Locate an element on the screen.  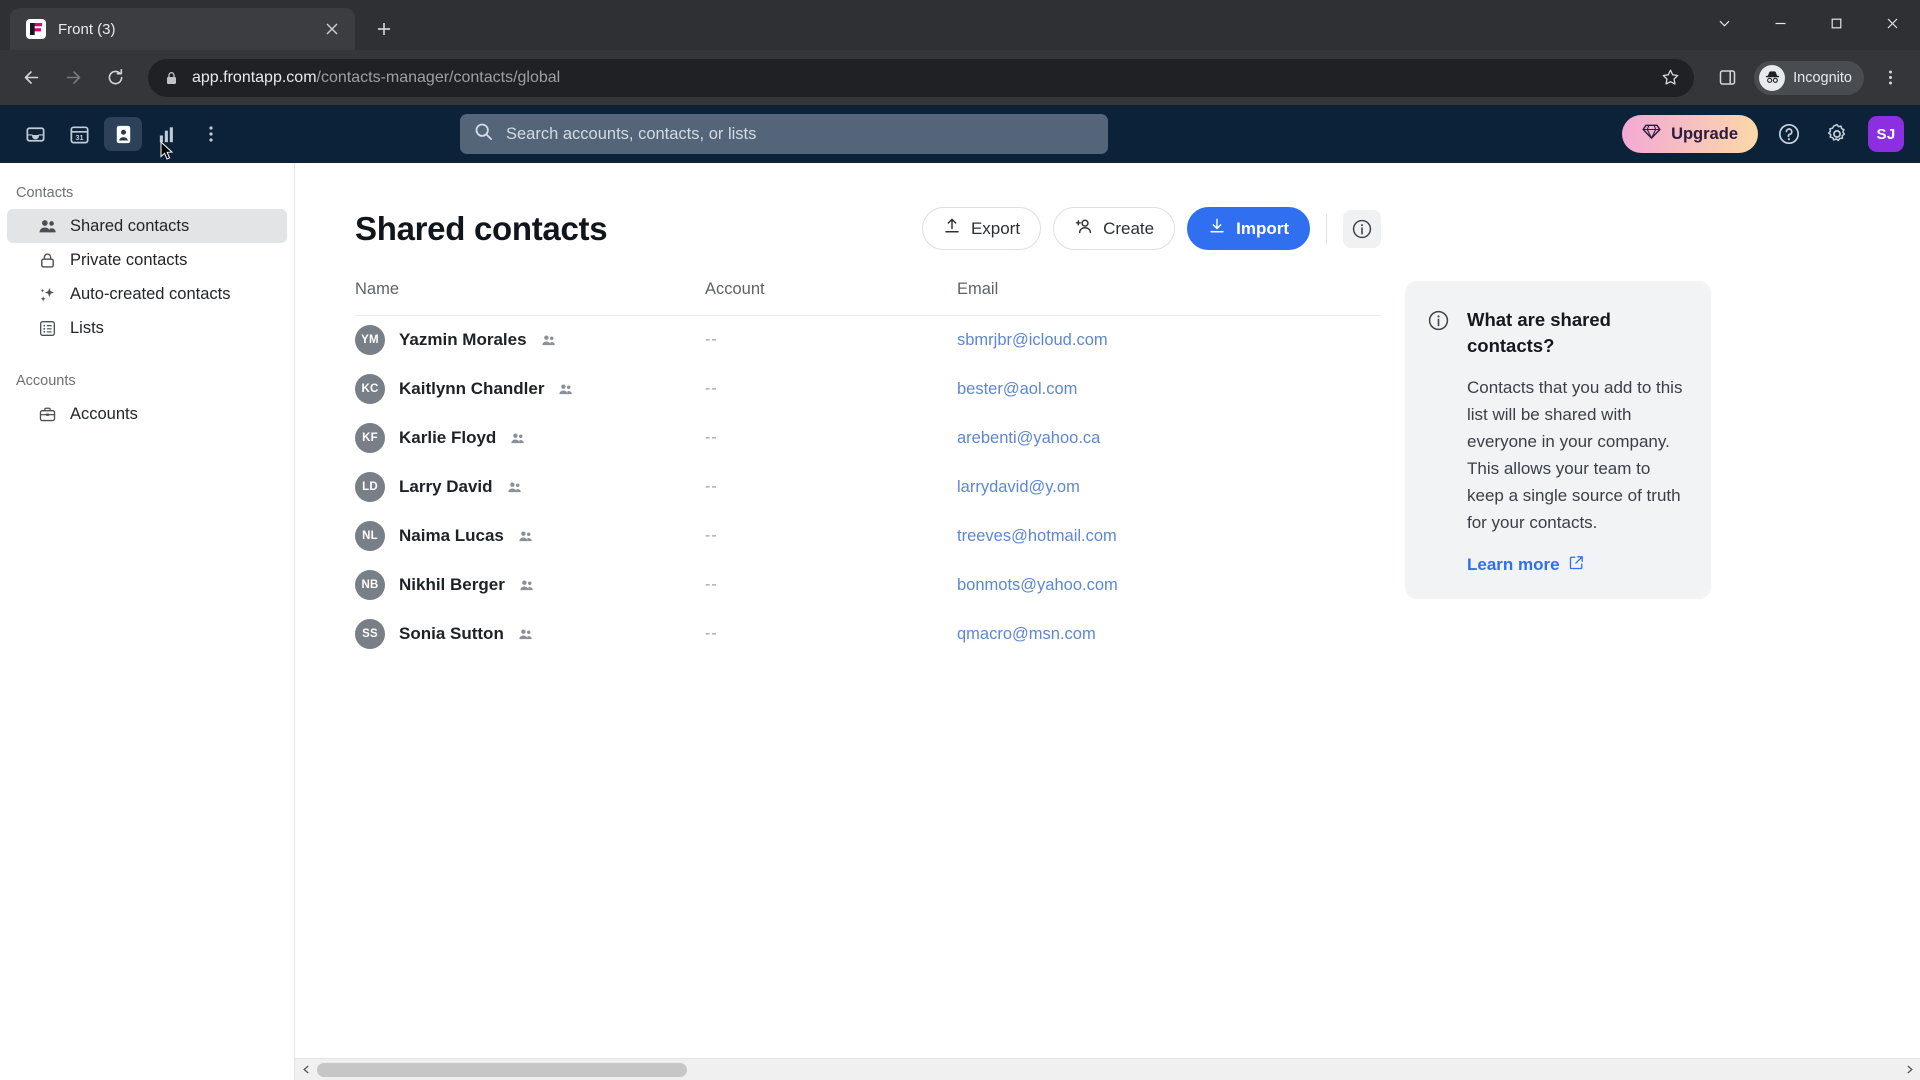
cell-email: qmacro@msn.com is located at coordinates (1169, 634).